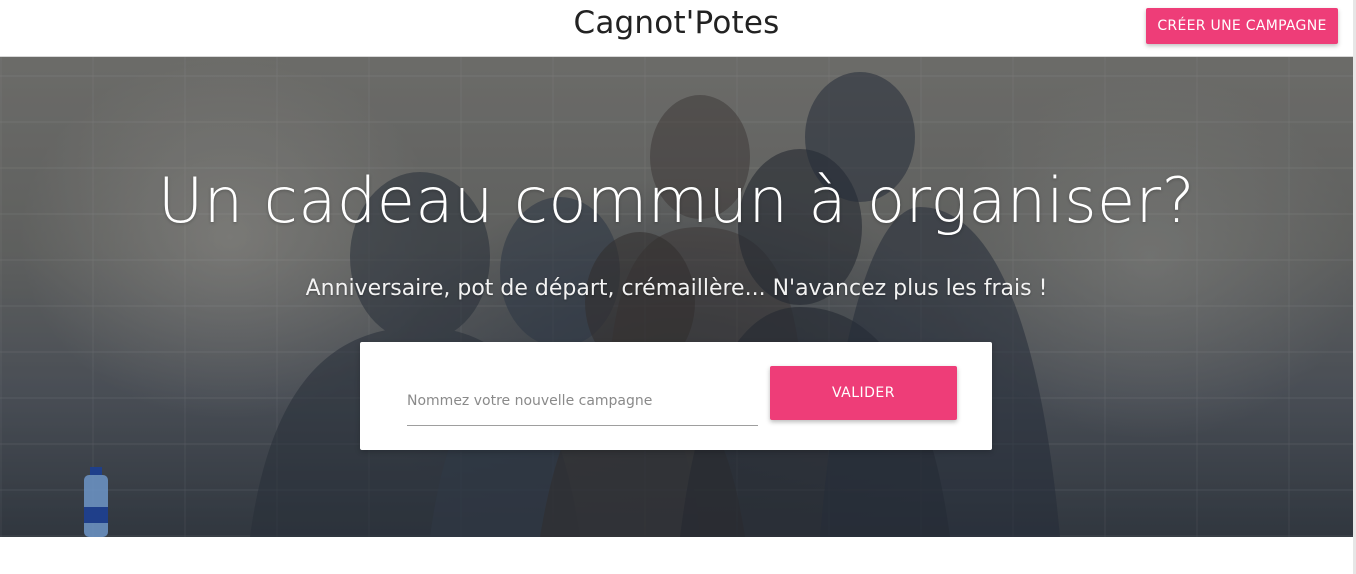 Image resolution: width=1356 pixels, height=574 pixels. Describe the element at coordinates (96, 502) in the screenshot. I see `water-bottle-image` at that location.